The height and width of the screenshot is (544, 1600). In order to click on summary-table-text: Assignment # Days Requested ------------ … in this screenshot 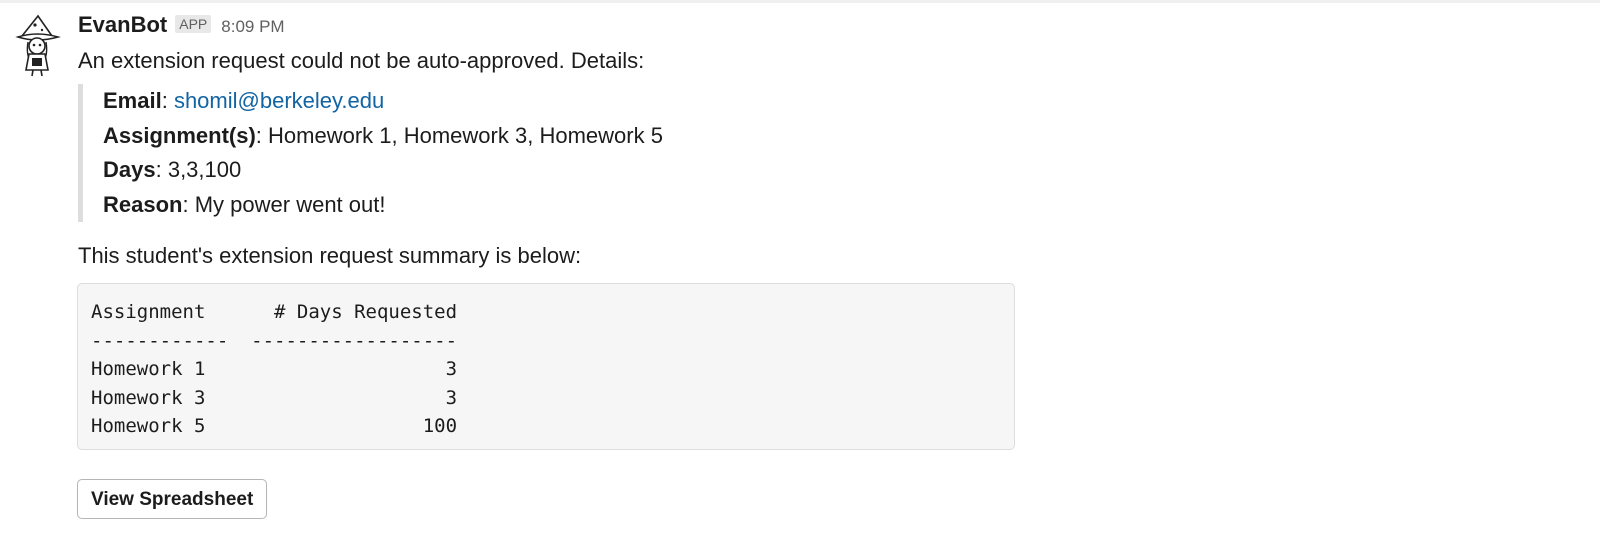, I will do `click(274, 369)`.